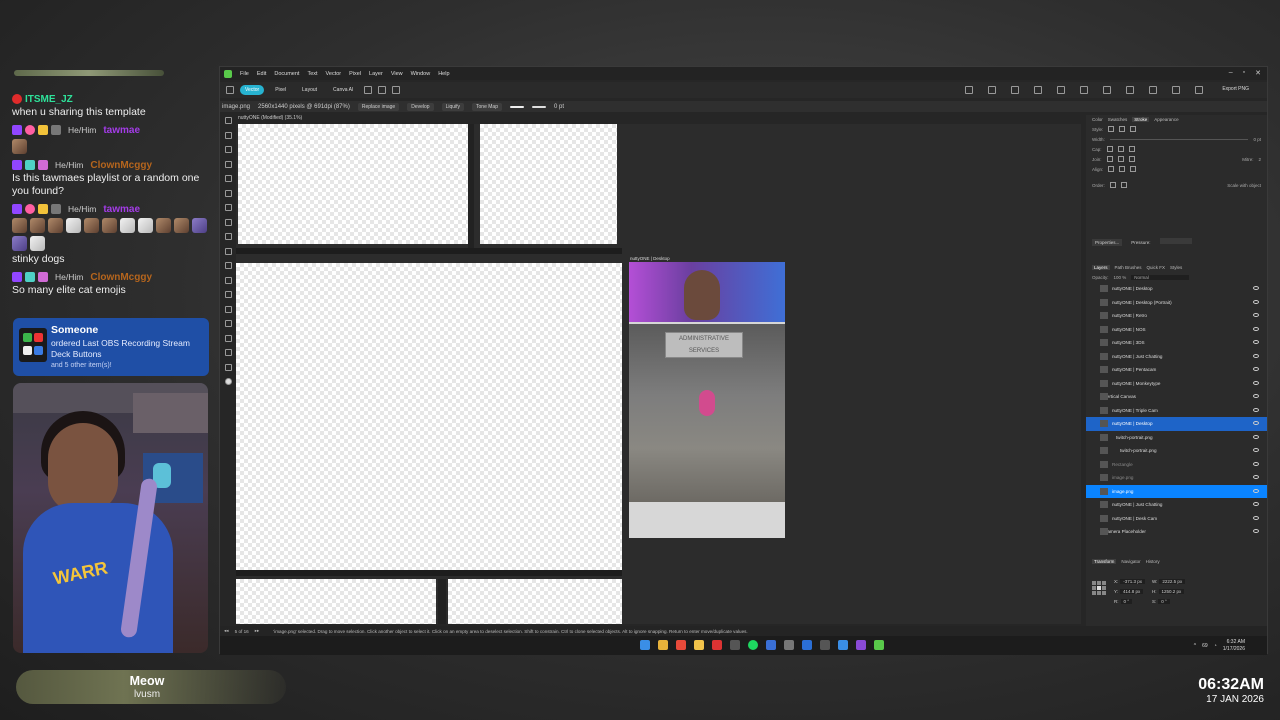 The image size is (1280, 720). What do you see at coordinates (1107, 90) in the screenshot?
I see `hamburger-icon` at bounding box center [1107, 90].